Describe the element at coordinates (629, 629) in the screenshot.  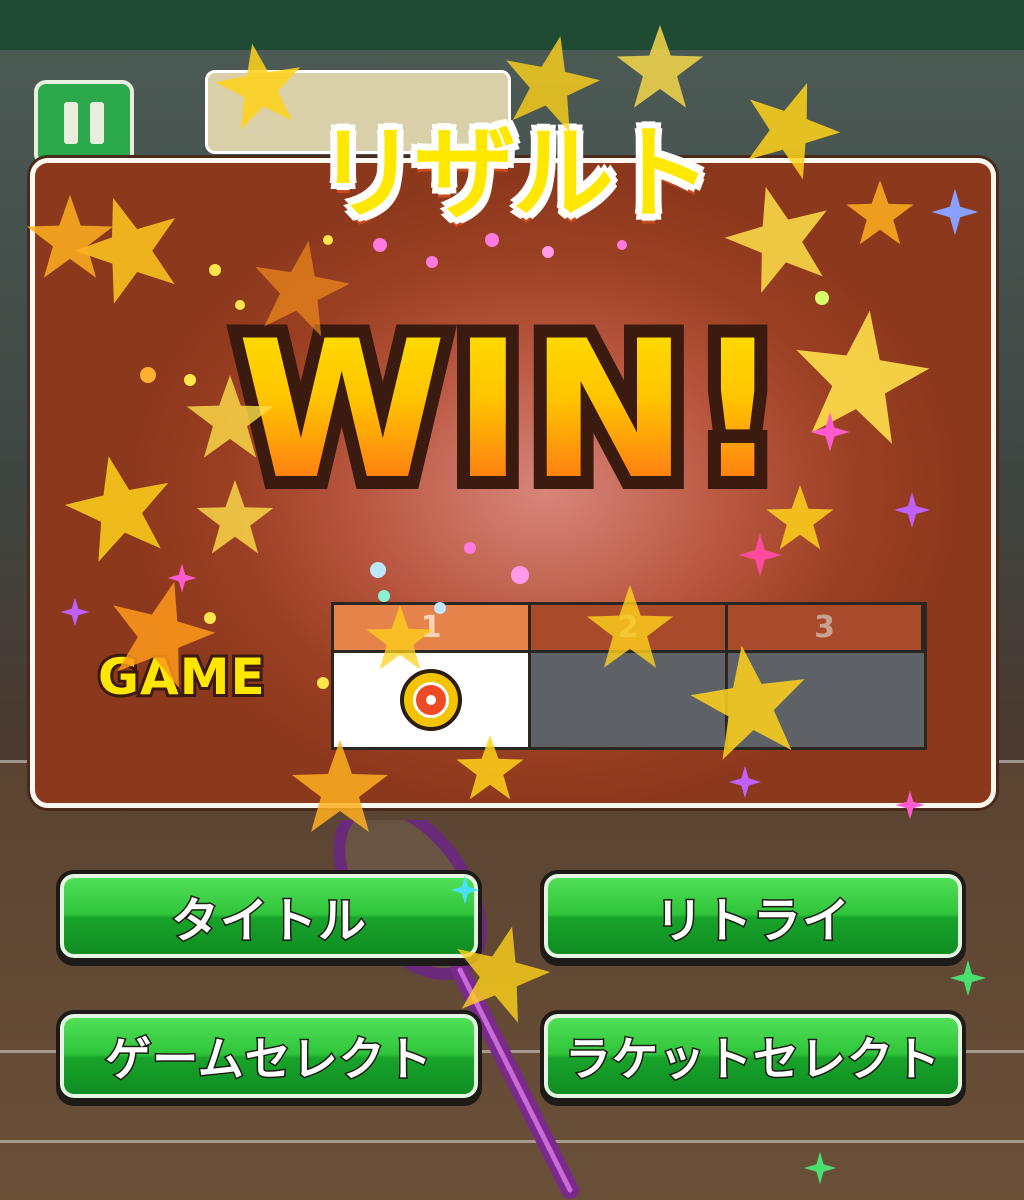
I see `game-column-header: 2` at that location.